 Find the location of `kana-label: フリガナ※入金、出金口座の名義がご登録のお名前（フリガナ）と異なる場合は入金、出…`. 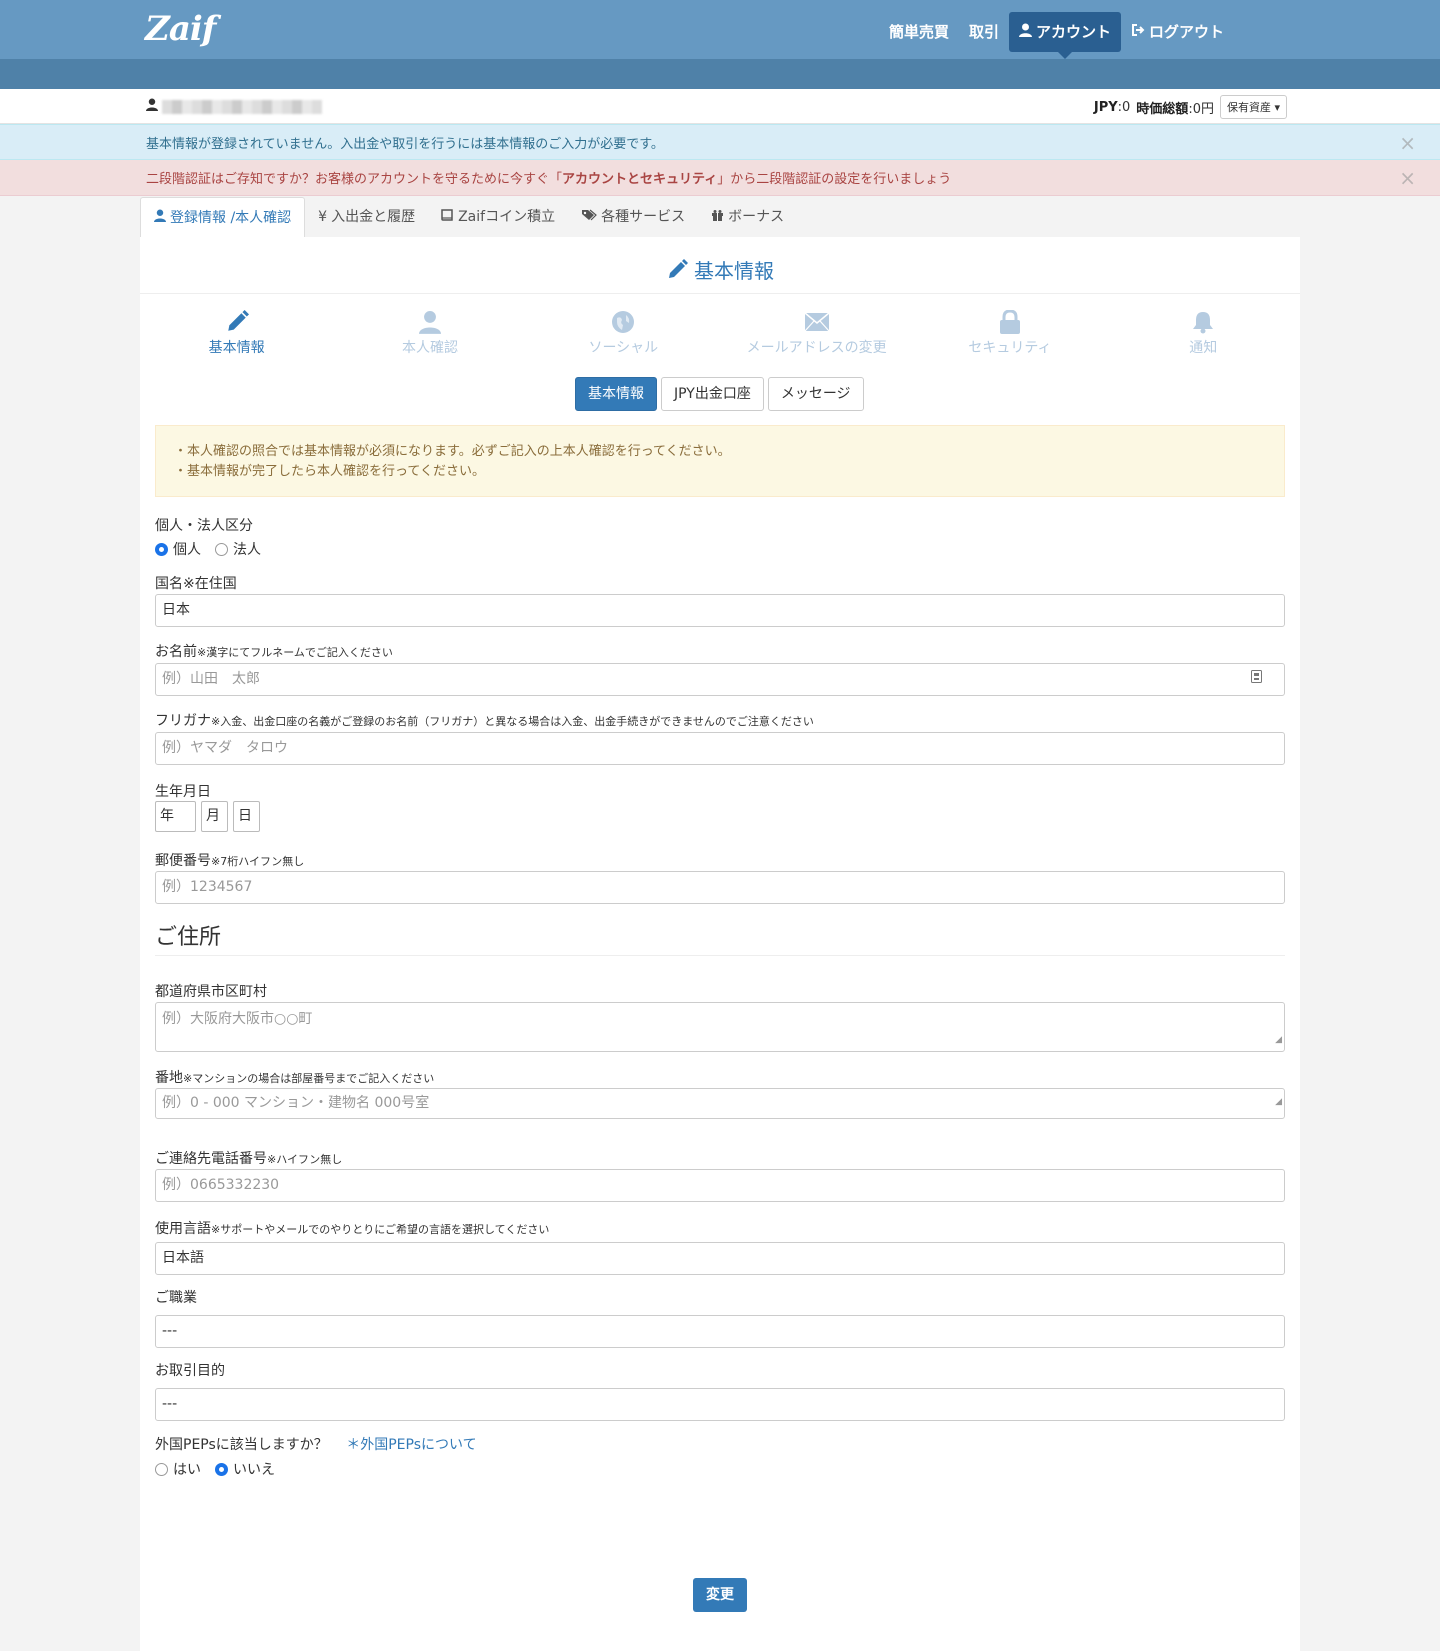

kana-label: フリガナ※入金、出金口座の名義がご登録のお名前（フリガナ）と異なる場合は入金、出… is located at coordinates (484, 721).